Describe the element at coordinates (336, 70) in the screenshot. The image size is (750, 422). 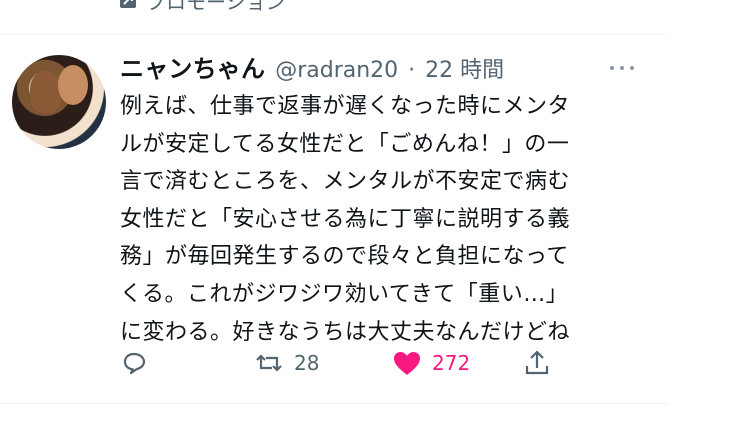
I see `handle: @radran20` at that location.